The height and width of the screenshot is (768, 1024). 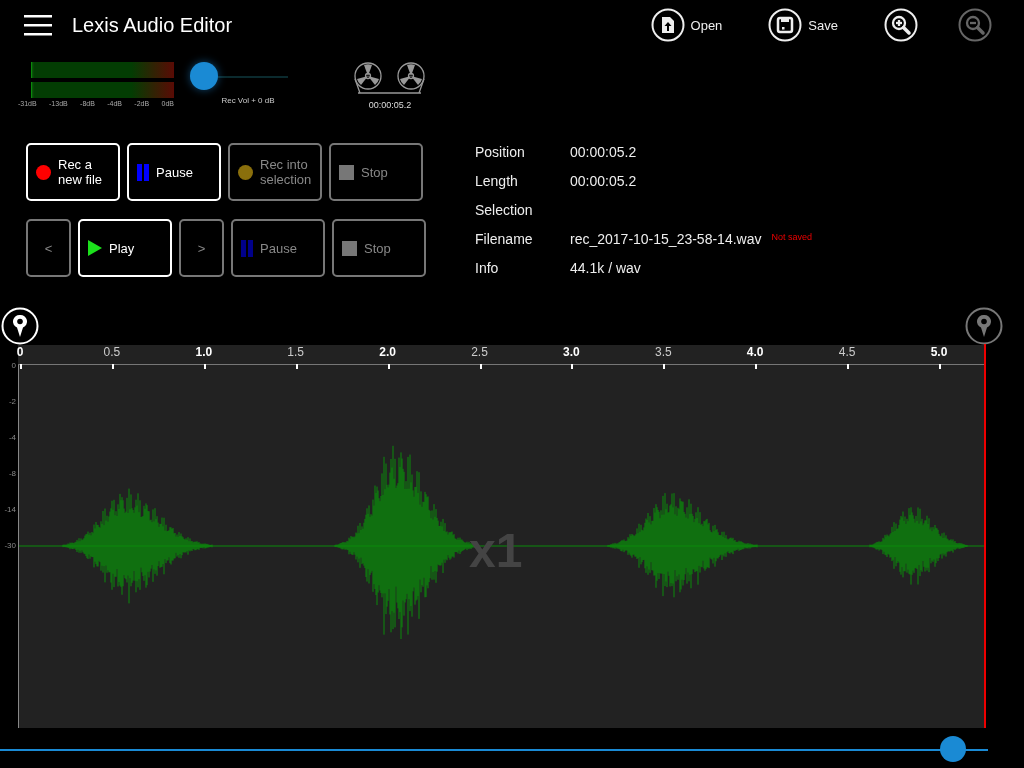 I want to click on play-icon, so click(x=95, y=248).